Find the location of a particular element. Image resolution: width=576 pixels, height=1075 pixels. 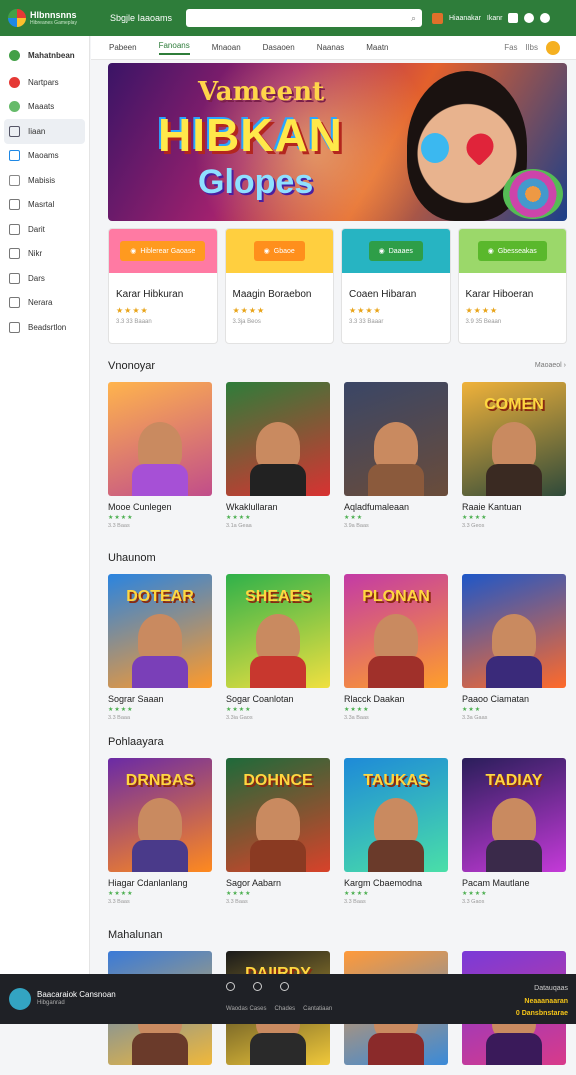

game-tile: DOTEAR Sograr Saaan ★★★★ 3.3 Baaa is located at coordinates (160, 647).